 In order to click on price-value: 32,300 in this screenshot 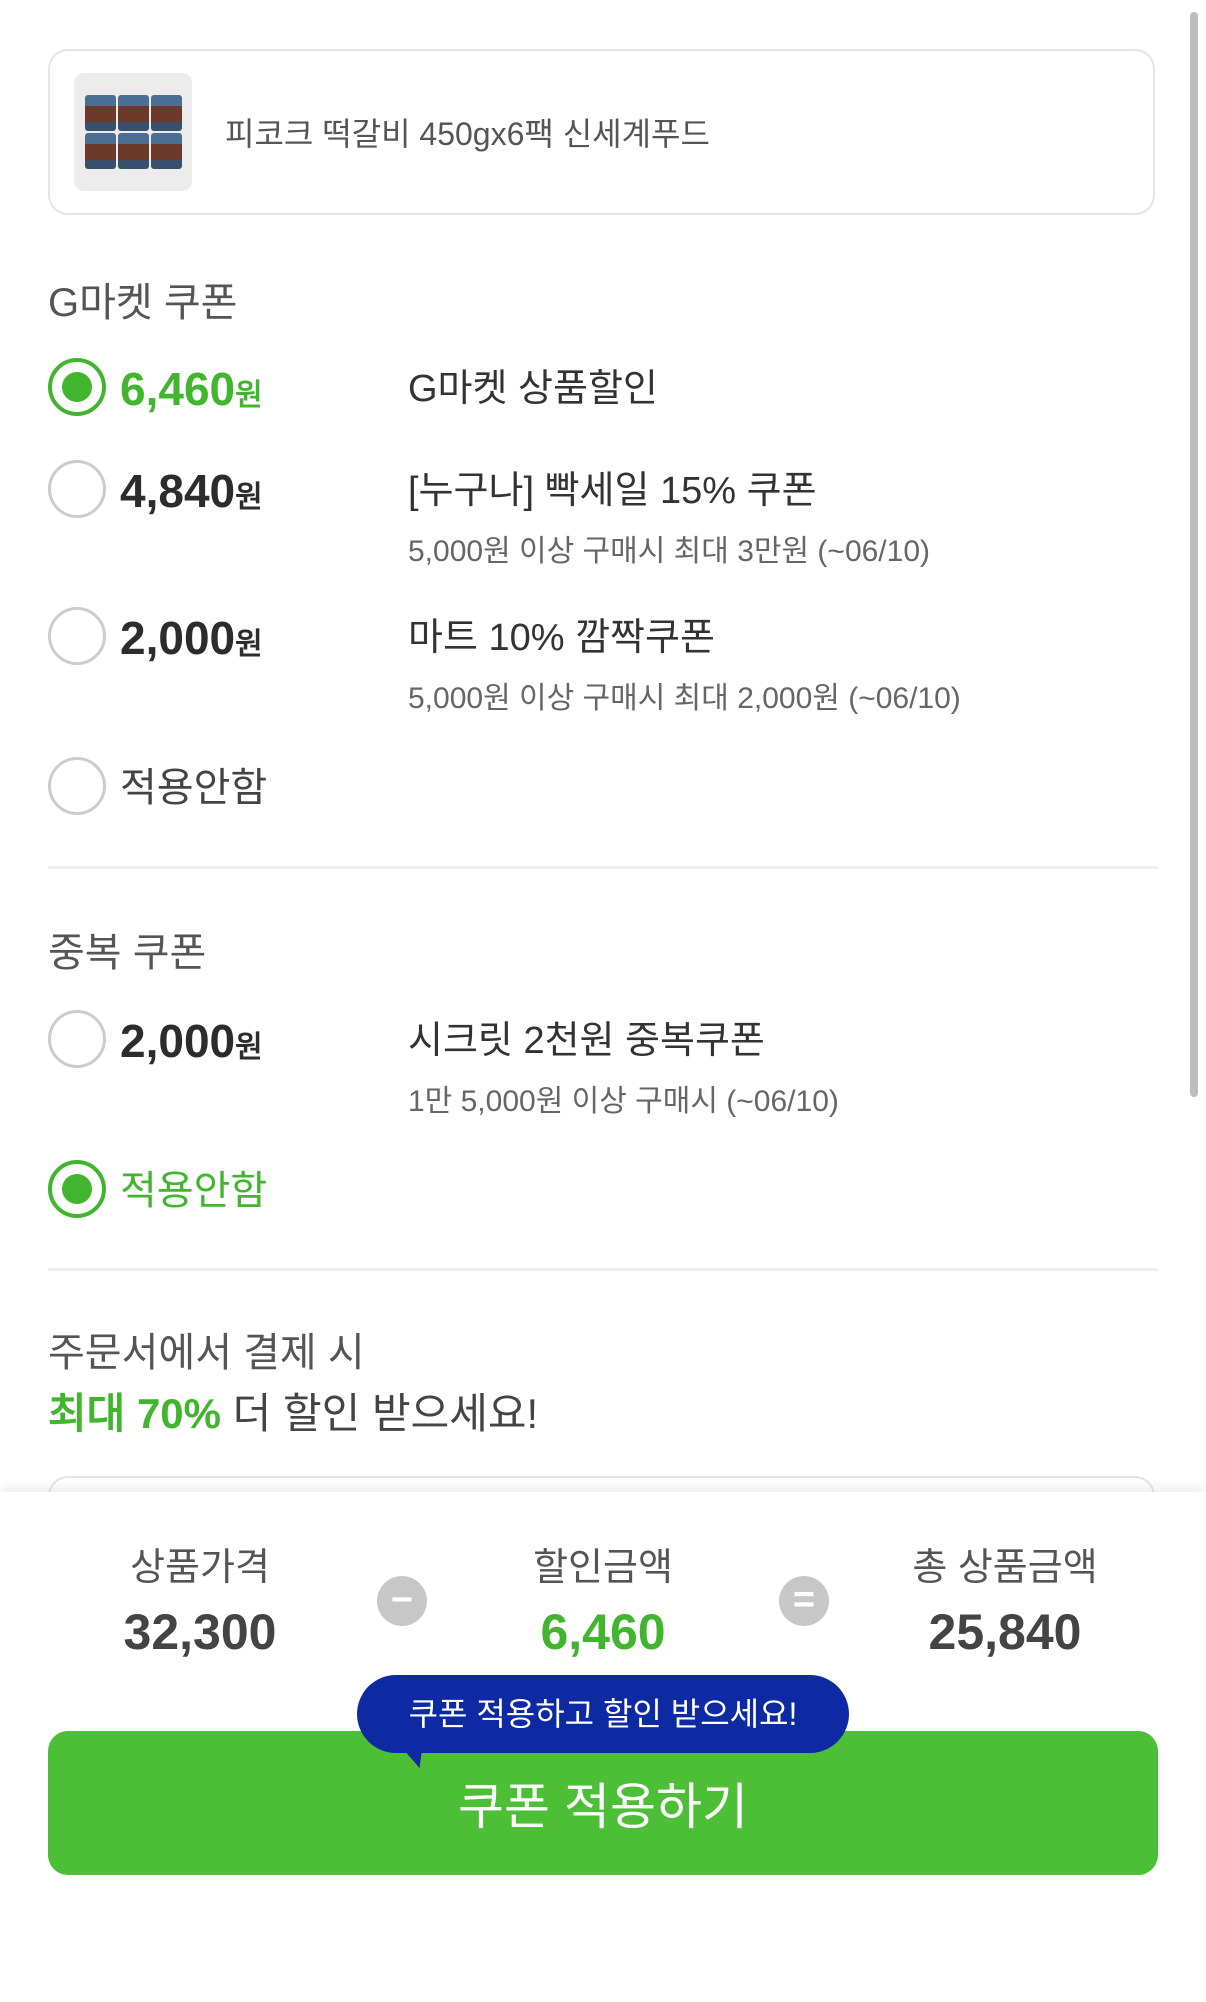, I will do `click(200, 1632)`.